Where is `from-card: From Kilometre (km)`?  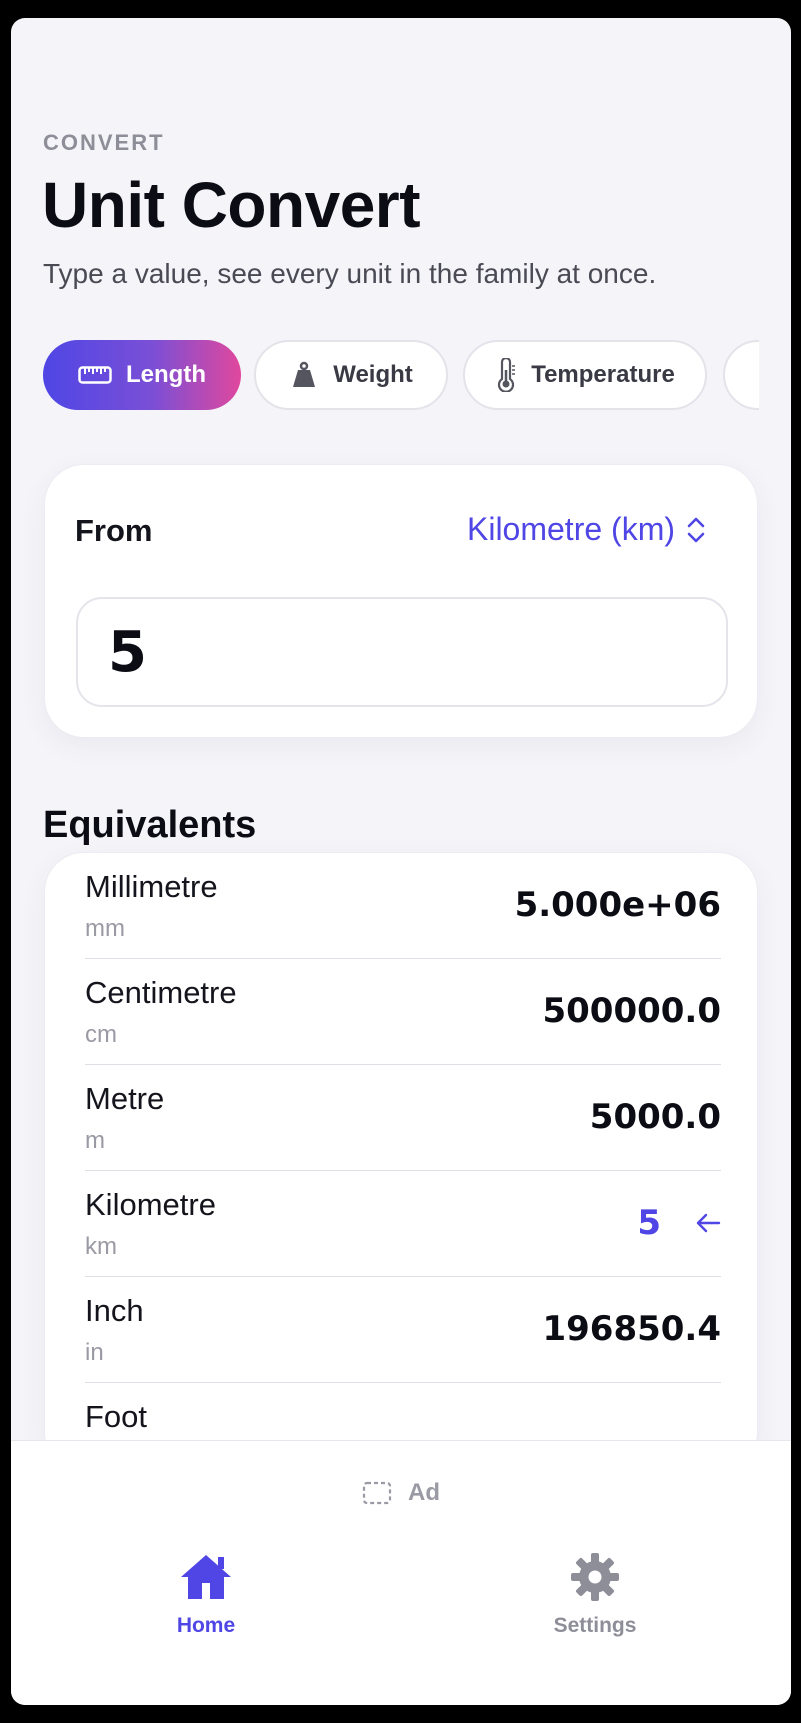 from-card: From Kilometre (km) is located at coordinates (401, 601).